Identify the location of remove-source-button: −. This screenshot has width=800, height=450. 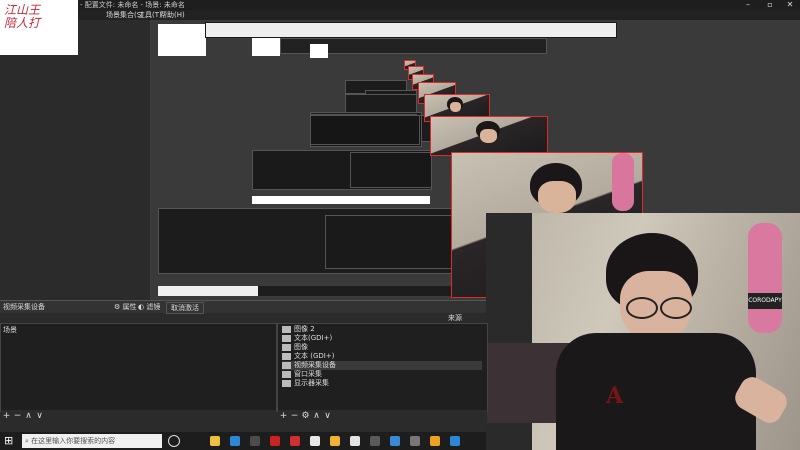
(294, 416).